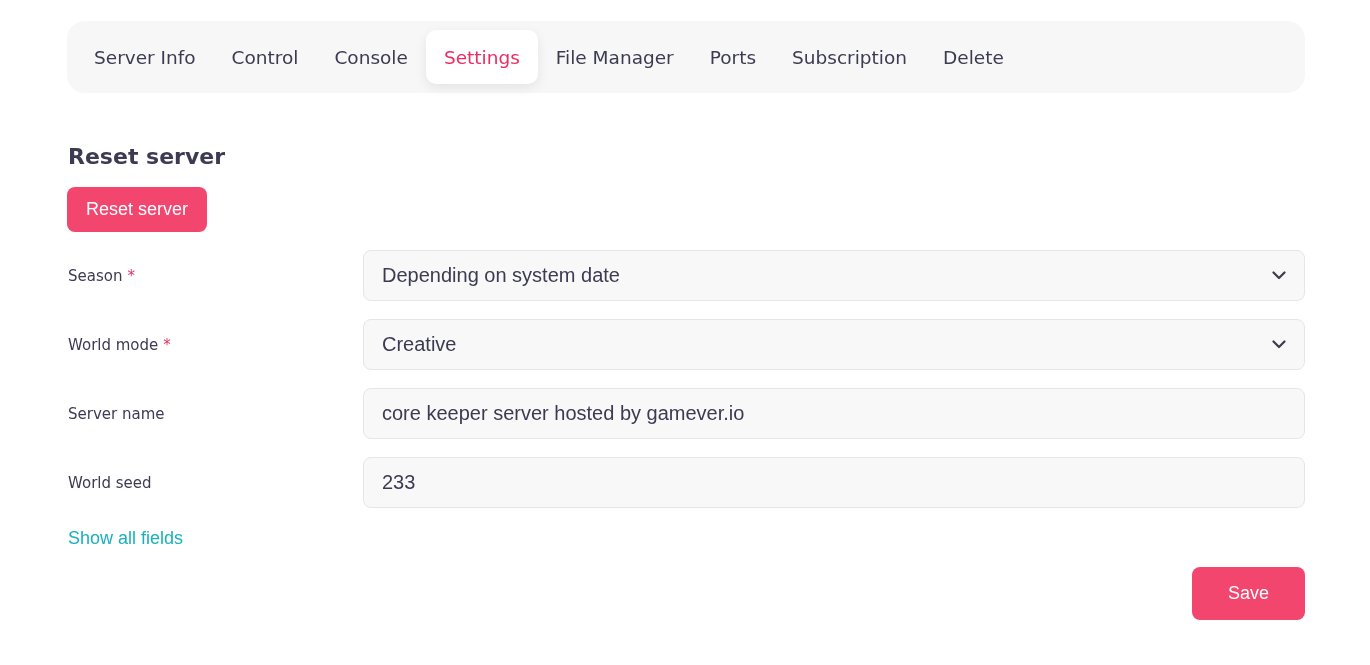 The image size is (1370, 665). What do you see at coordinates (371, 57) in the screenshot?
I see `tab: Console` at bounding box center [371, 57].